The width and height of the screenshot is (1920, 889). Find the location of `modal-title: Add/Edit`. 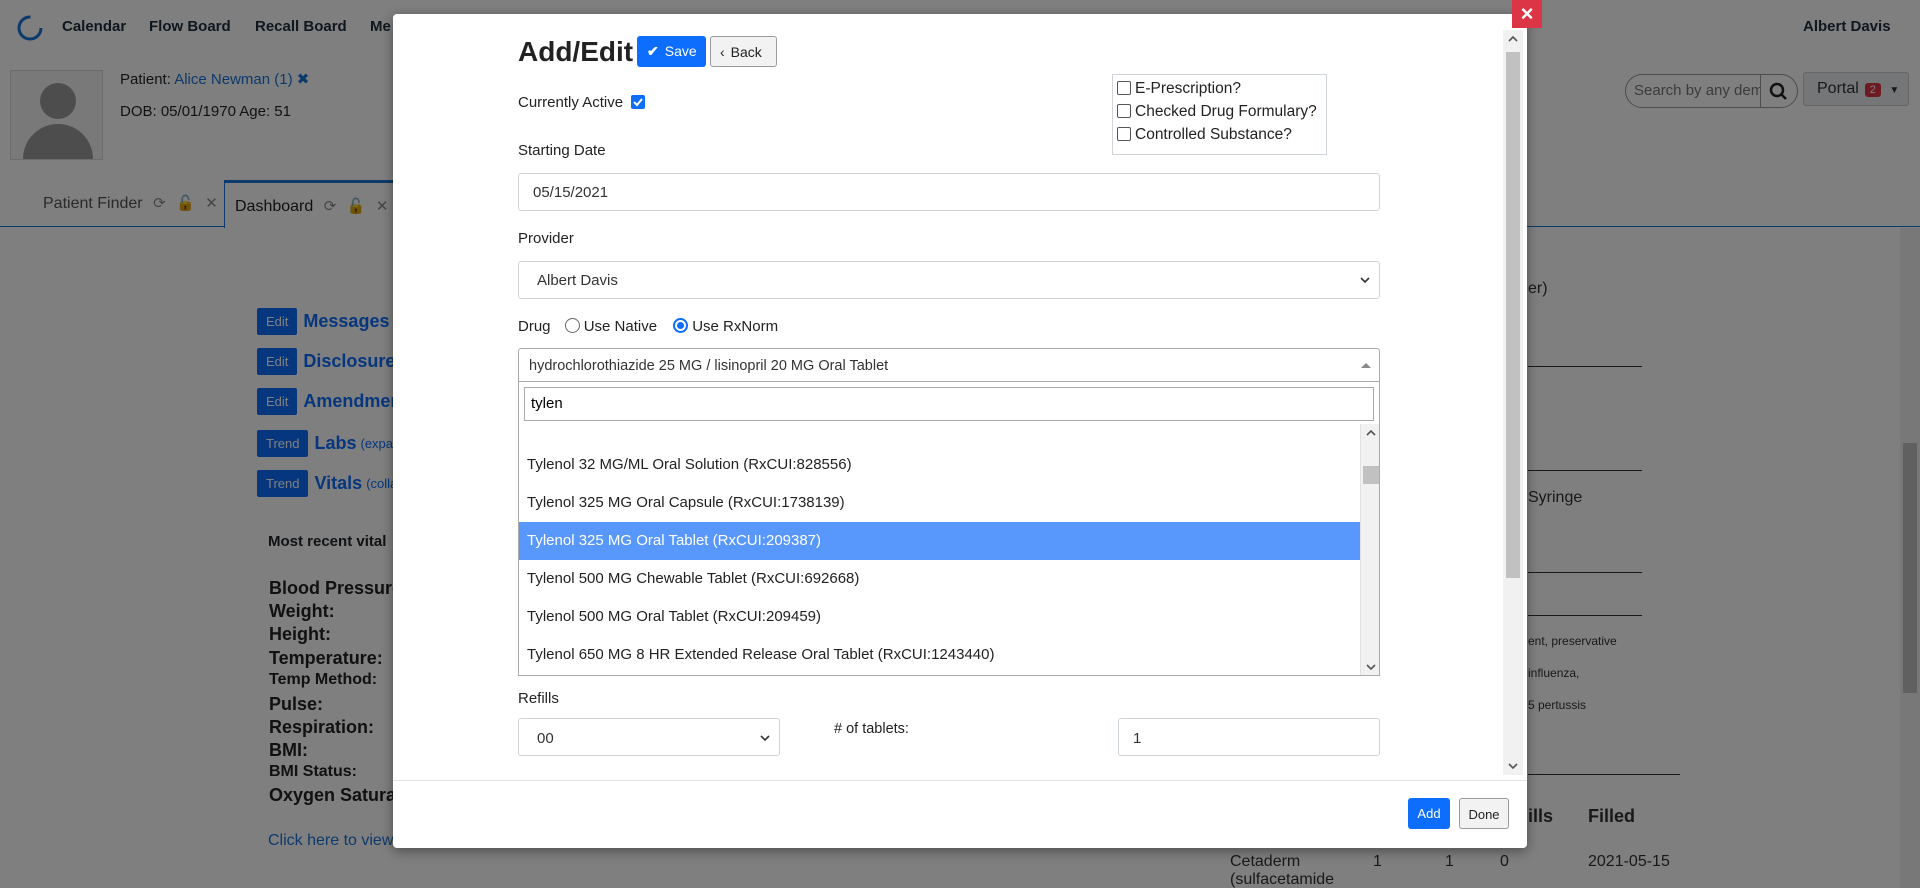

modal-title: Add/Edit is located at coordinates (576, 51).